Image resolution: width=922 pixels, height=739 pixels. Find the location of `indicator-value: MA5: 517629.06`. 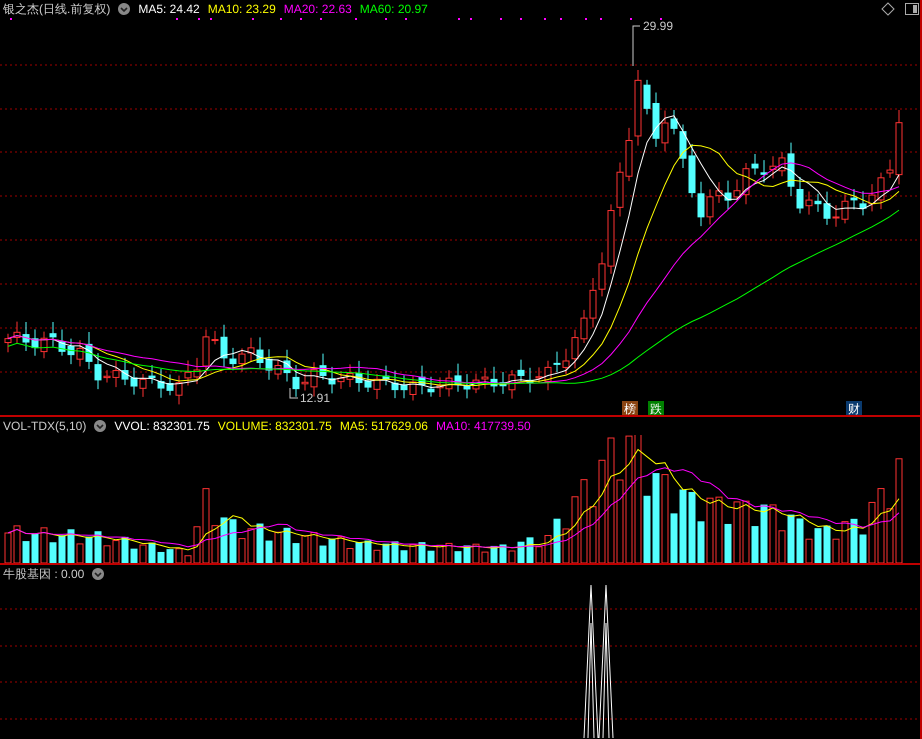

indicator-value: MA5: 517629.06 is located at coordinates (384, 426).